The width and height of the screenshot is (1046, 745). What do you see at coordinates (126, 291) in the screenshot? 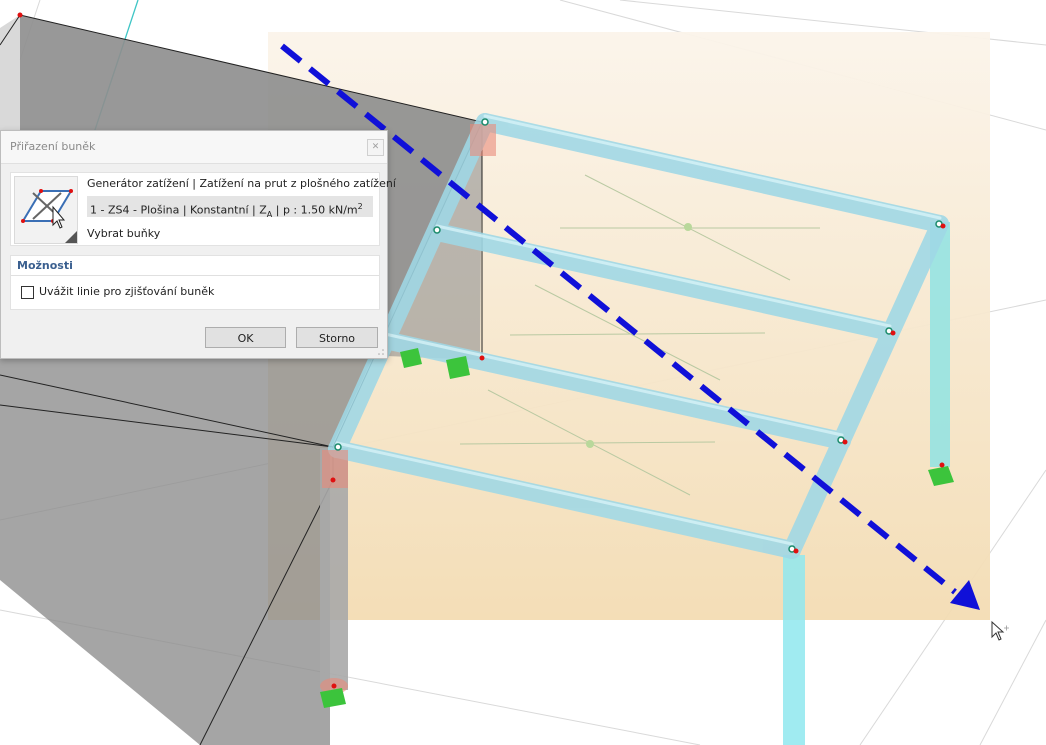
I see `consider-lines-label: Uvážit linie pro zjišťování buněk` at bounding box center [126, 291].